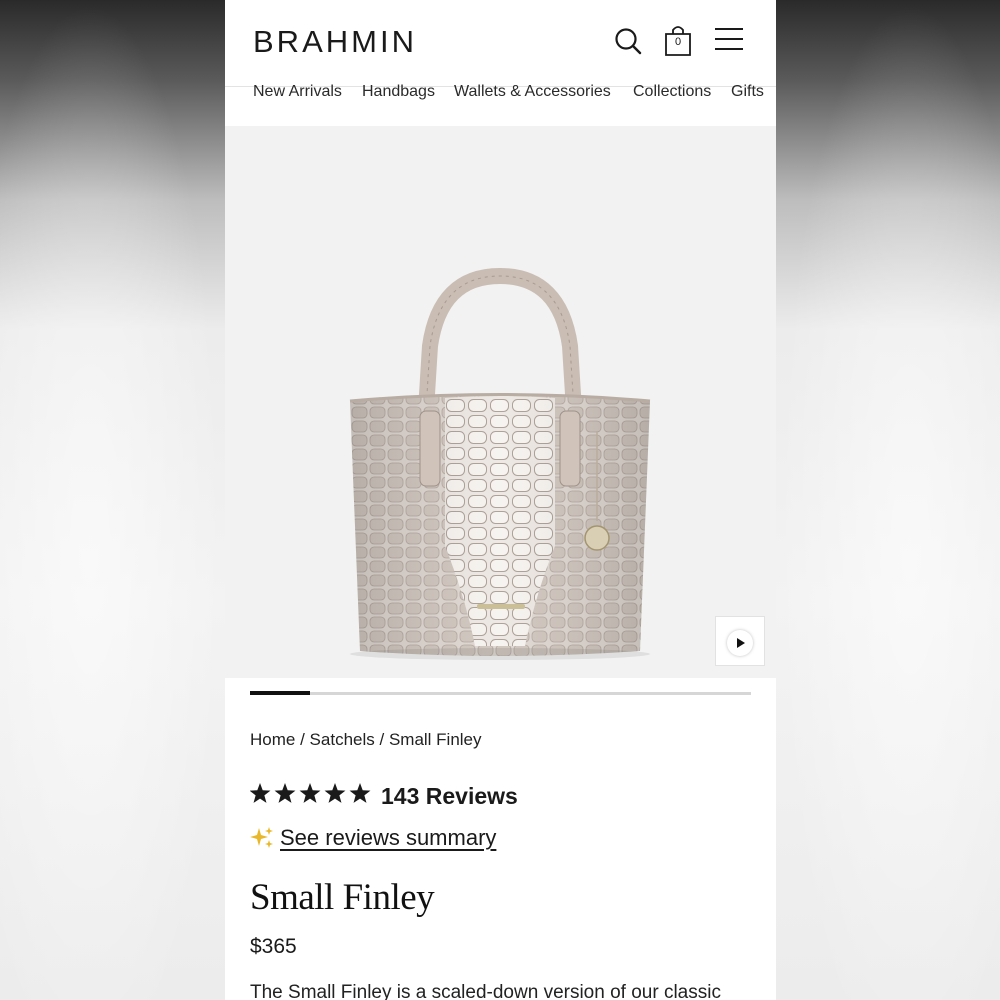 This screenshot has height=1000, width=1000. I want to click on breadcrumb: Home / Satchels / Small Finley, so click(366, 740).